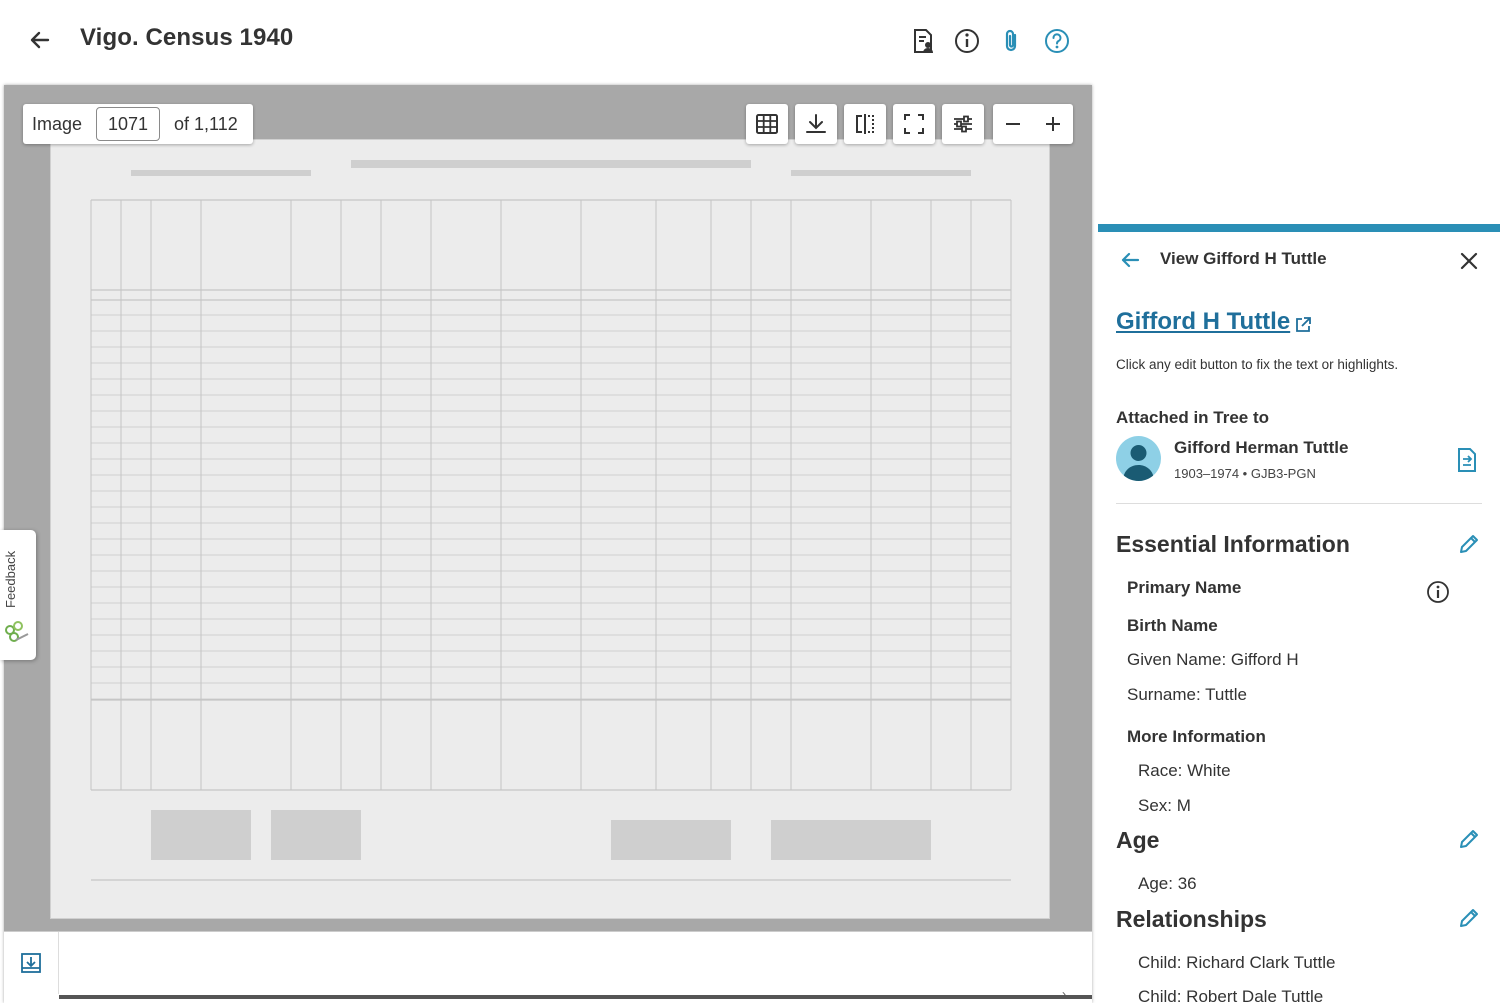 This screenshot has width=1500, height=1003. I want to click on race: Race: White, so click(1184, 770).